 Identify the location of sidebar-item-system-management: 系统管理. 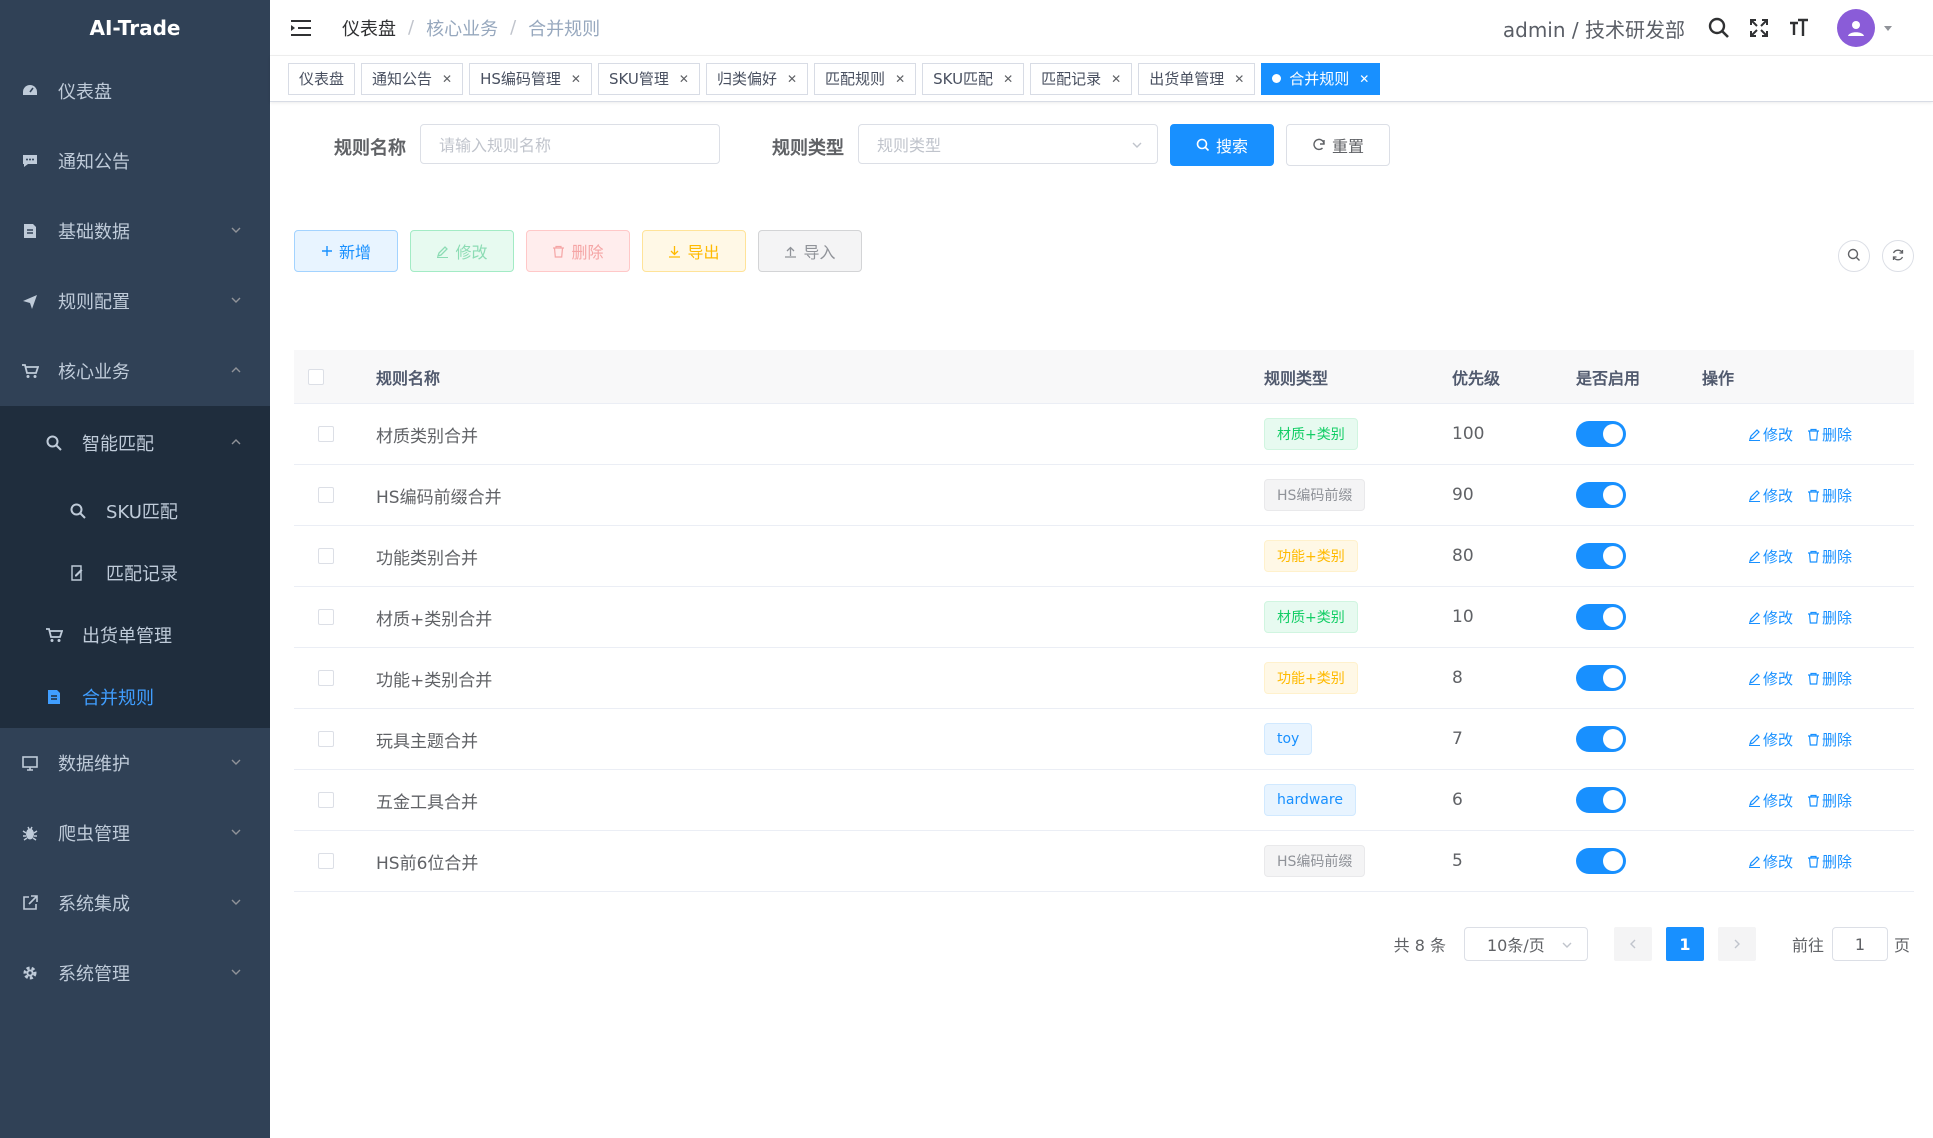
(135, 973).